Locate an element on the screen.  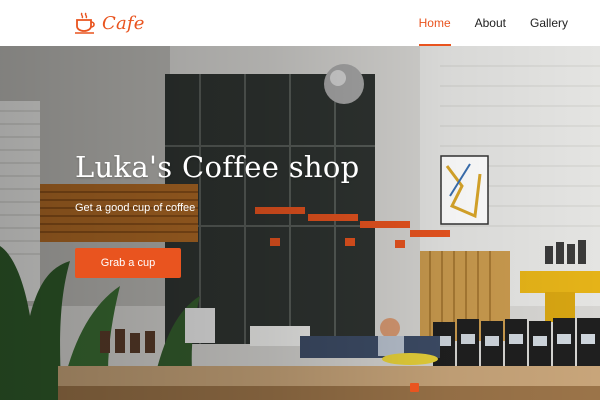
nav-home: Home is located at coordinates (435, 23).